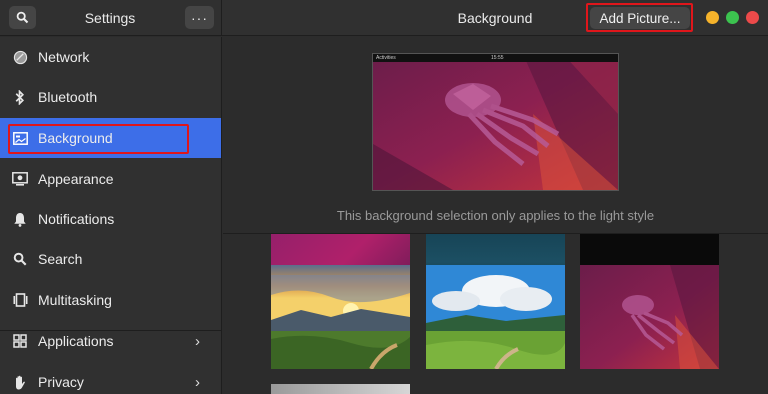  What do you see at coordinates (20, 219) in the screenshot?
I see `bell-icon` at bounding box center [20, 219].